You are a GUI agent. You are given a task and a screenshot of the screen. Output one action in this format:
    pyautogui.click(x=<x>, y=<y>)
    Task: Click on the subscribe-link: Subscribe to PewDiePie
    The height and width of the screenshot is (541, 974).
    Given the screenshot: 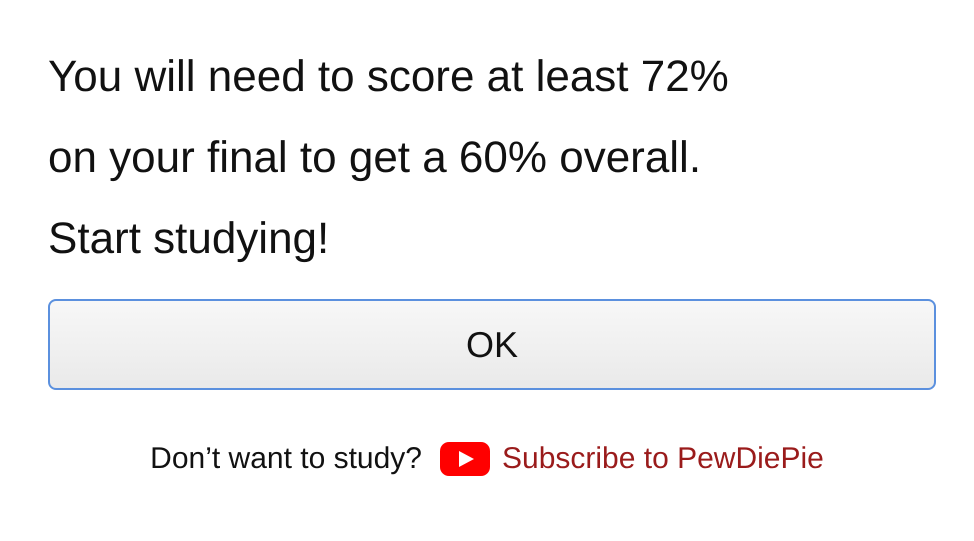 What is the action you would take?
    pyautogui.click(x=663, y=458)
    